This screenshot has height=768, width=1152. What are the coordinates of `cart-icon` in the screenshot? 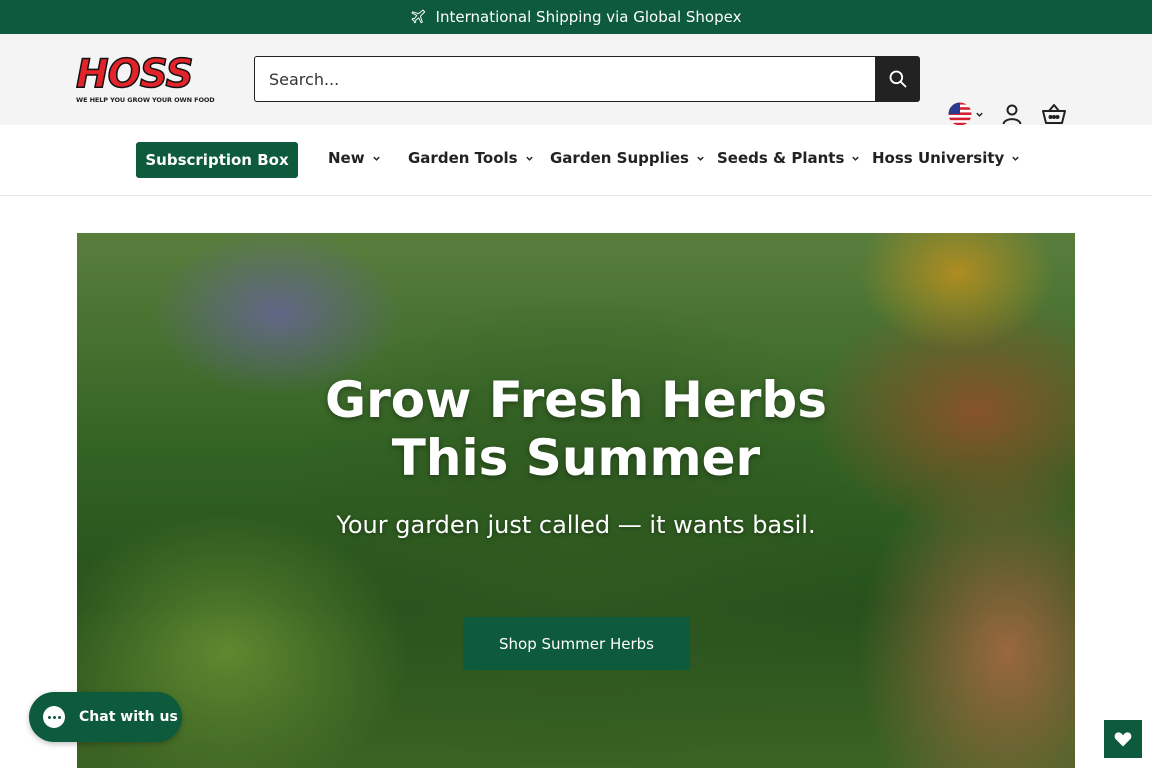 It's located at (1054, 114).